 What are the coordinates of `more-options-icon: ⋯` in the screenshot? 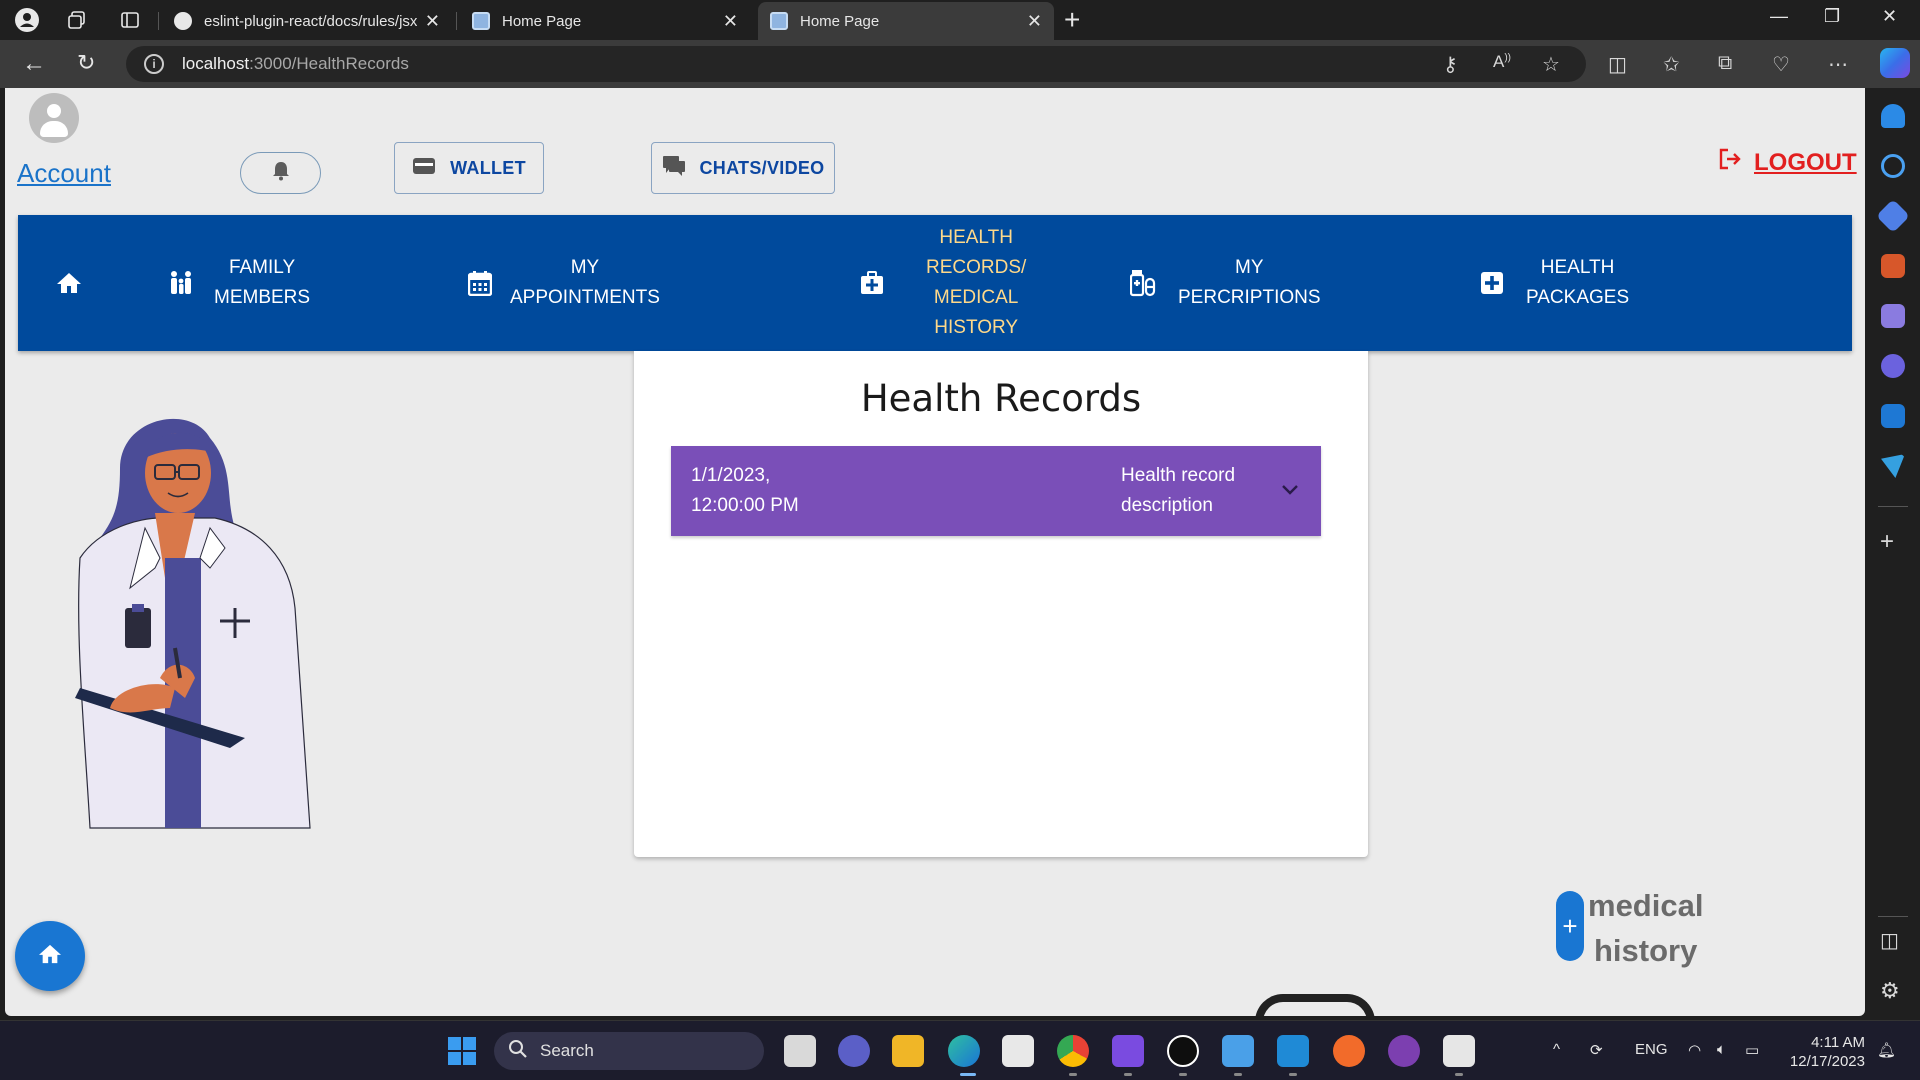 It's located at (1838, 64).